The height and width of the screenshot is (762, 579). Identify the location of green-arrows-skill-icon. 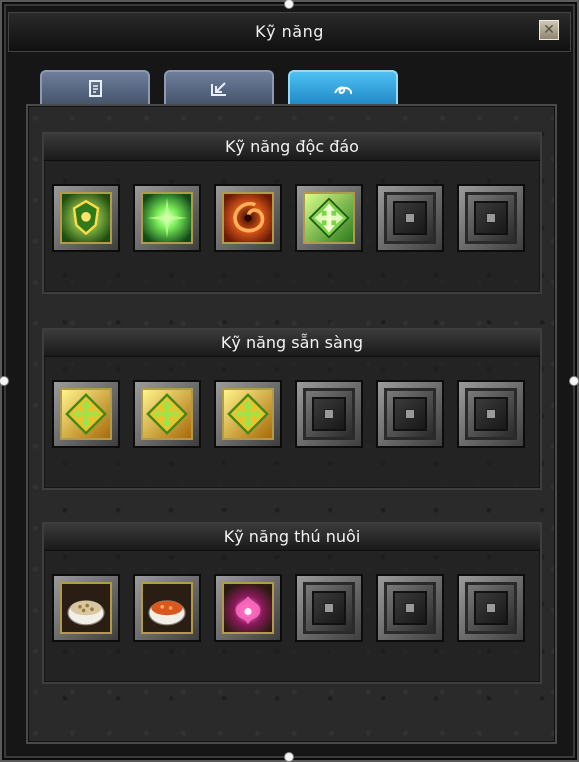
(329, 218).